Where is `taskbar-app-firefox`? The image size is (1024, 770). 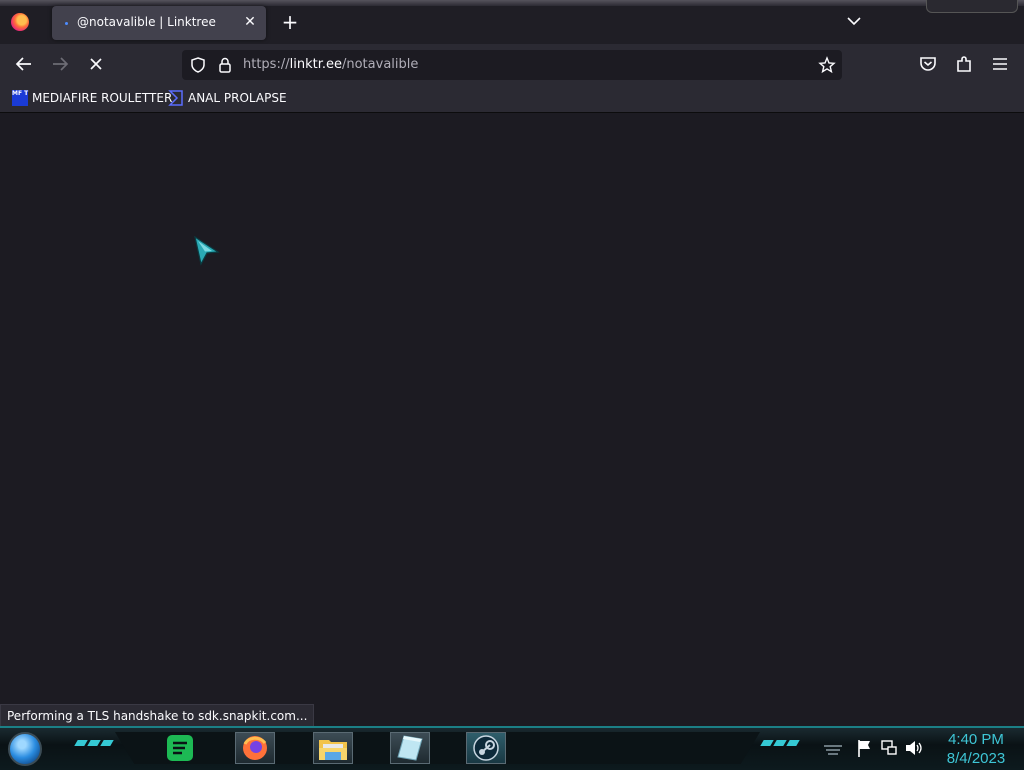
taskbar-app-firefox is located at coordinates (255, 748).